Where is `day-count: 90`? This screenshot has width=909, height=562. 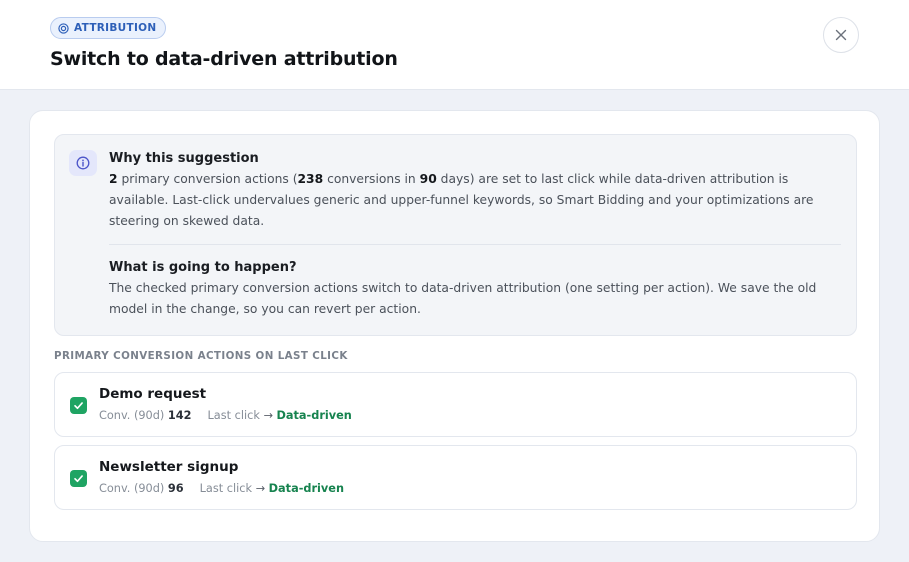 day-count: 90 is located at coordinates (428, 179).